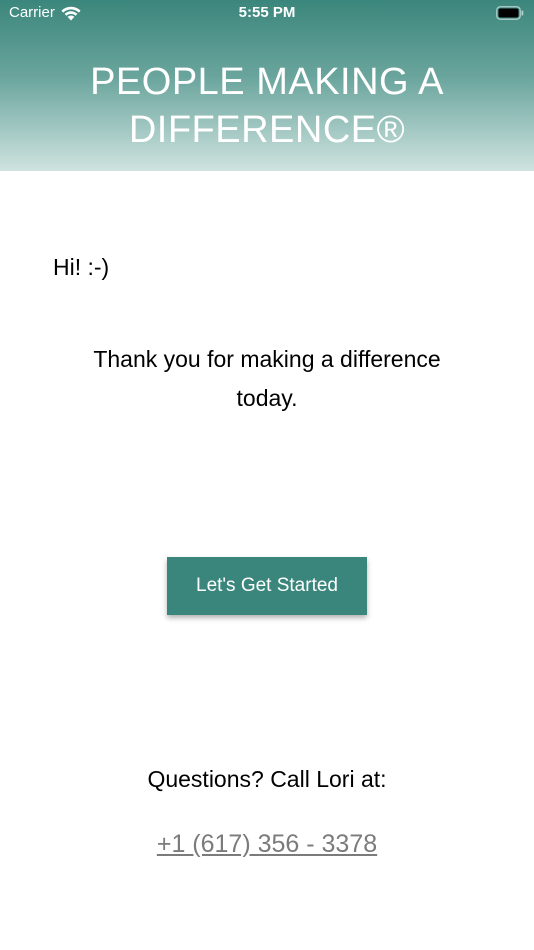  Describe the element at coordinates (267, 378) in the screenshot. I see `thank-you-message: Thank you for making a difference today.` at that location.